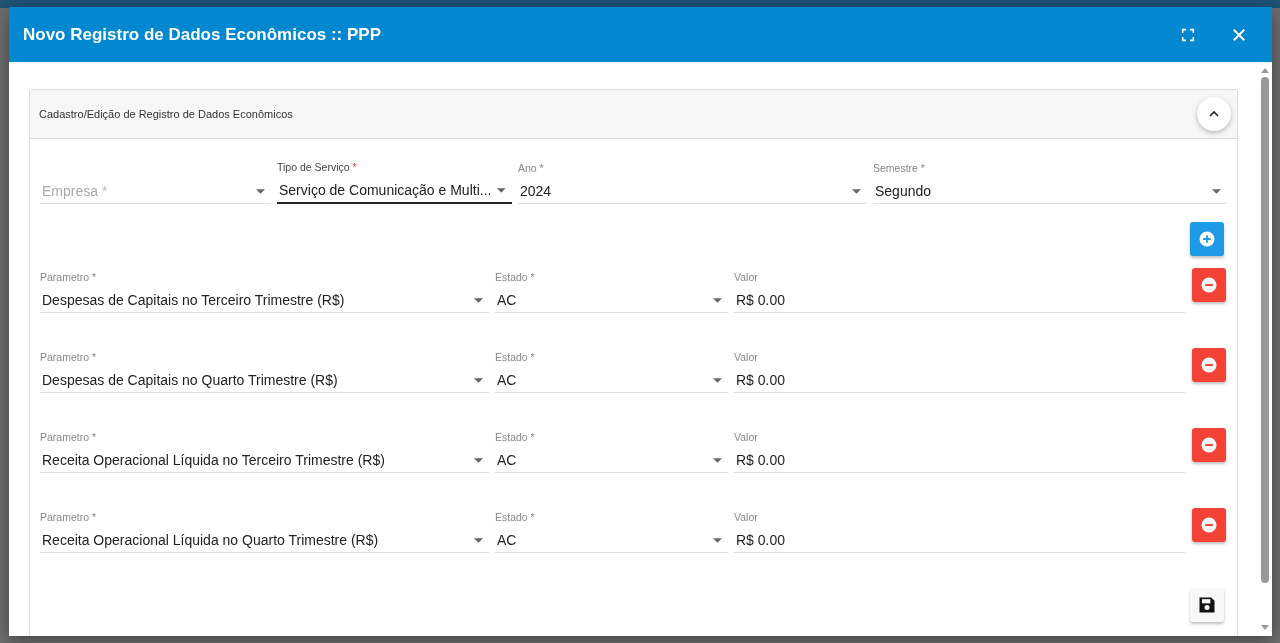 This screenshot has width=1280, height=643. I want to click on field-value: Segundo, so click(903, 191).